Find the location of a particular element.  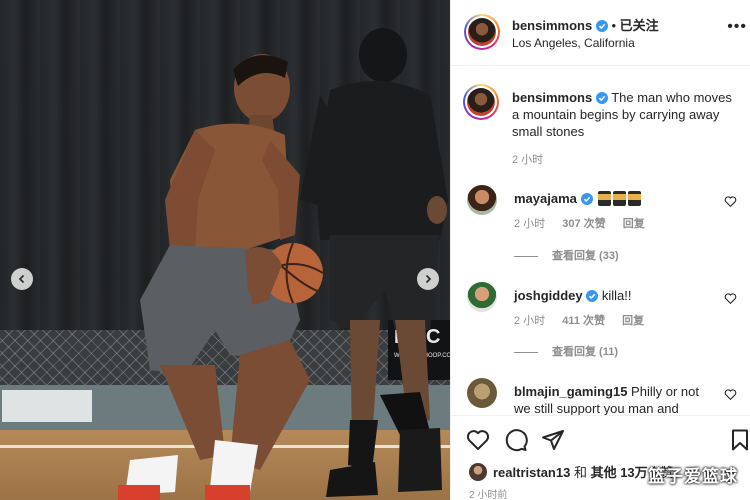

share-paper-plane-icon is located at coordinates (553, 440).